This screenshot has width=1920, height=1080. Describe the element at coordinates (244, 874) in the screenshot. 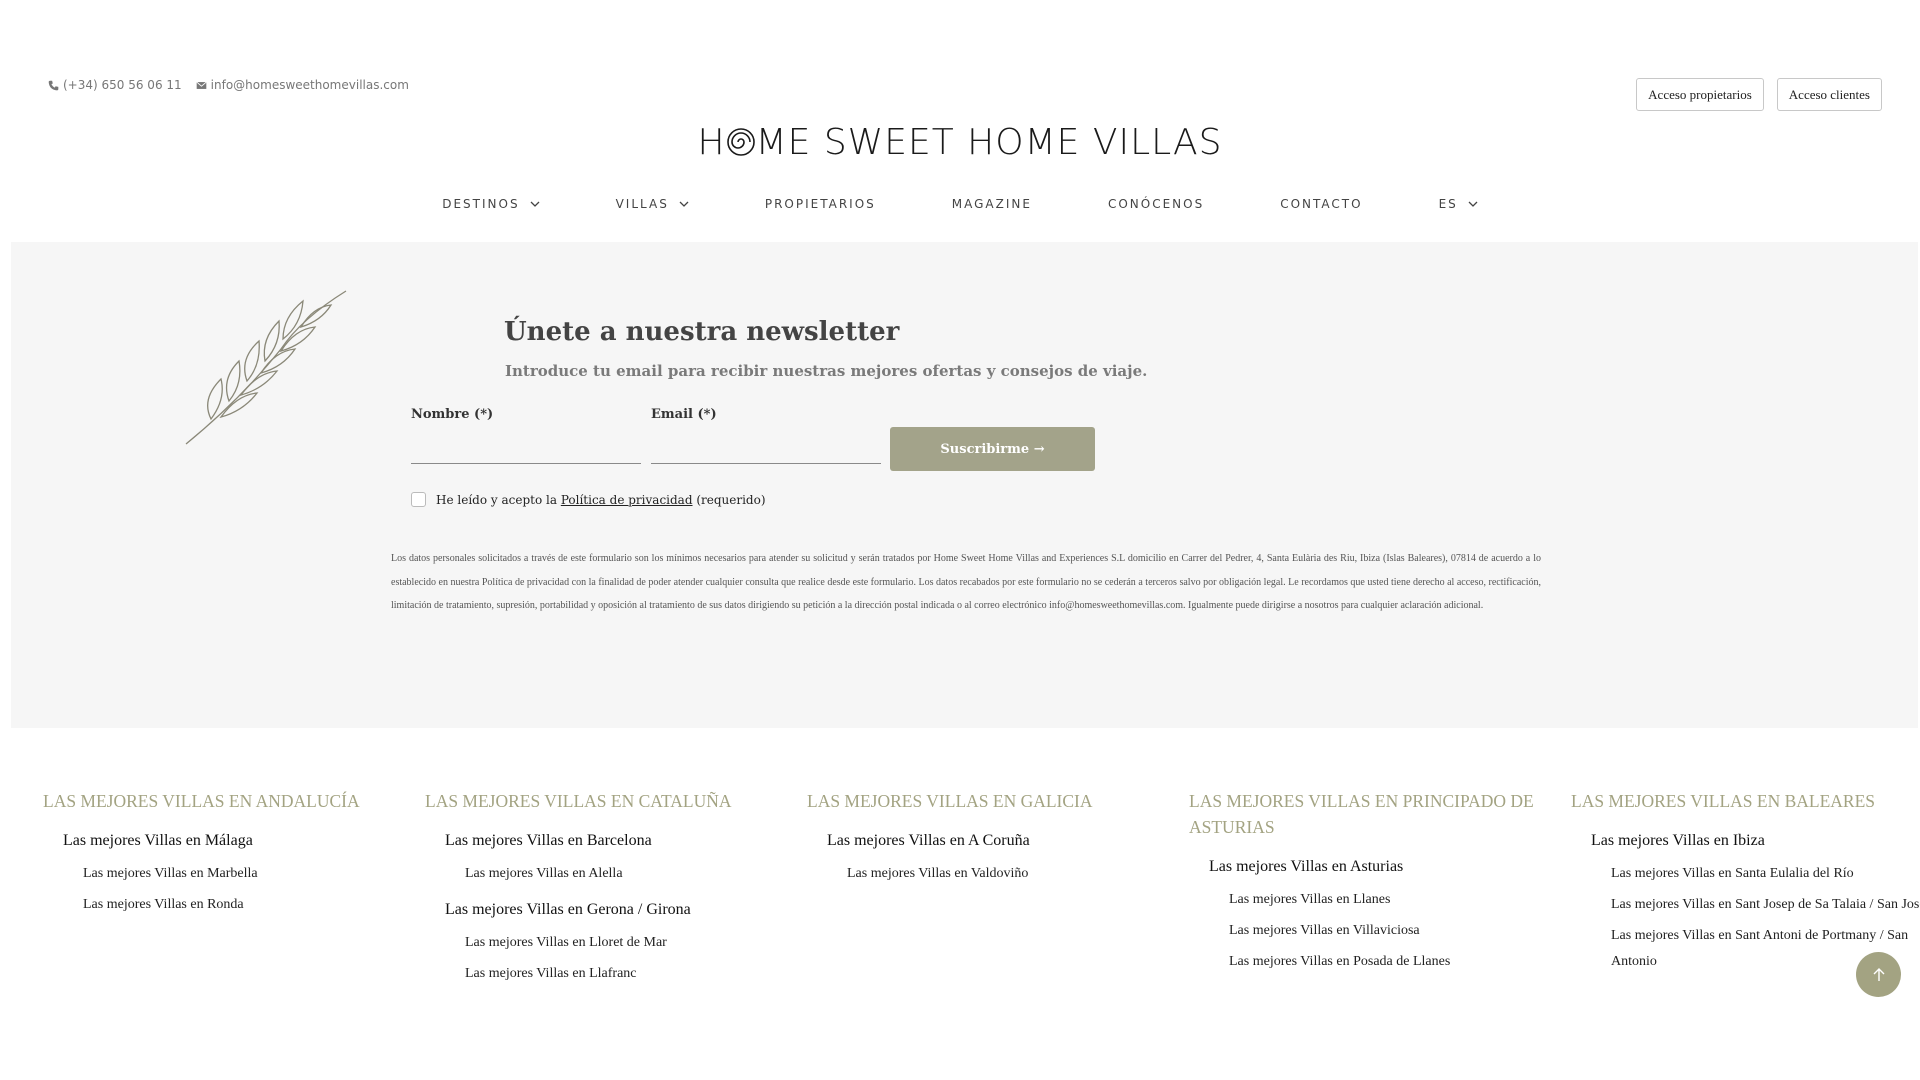

I see `sub-link: Las mejores Villas en Marbella` at that location.